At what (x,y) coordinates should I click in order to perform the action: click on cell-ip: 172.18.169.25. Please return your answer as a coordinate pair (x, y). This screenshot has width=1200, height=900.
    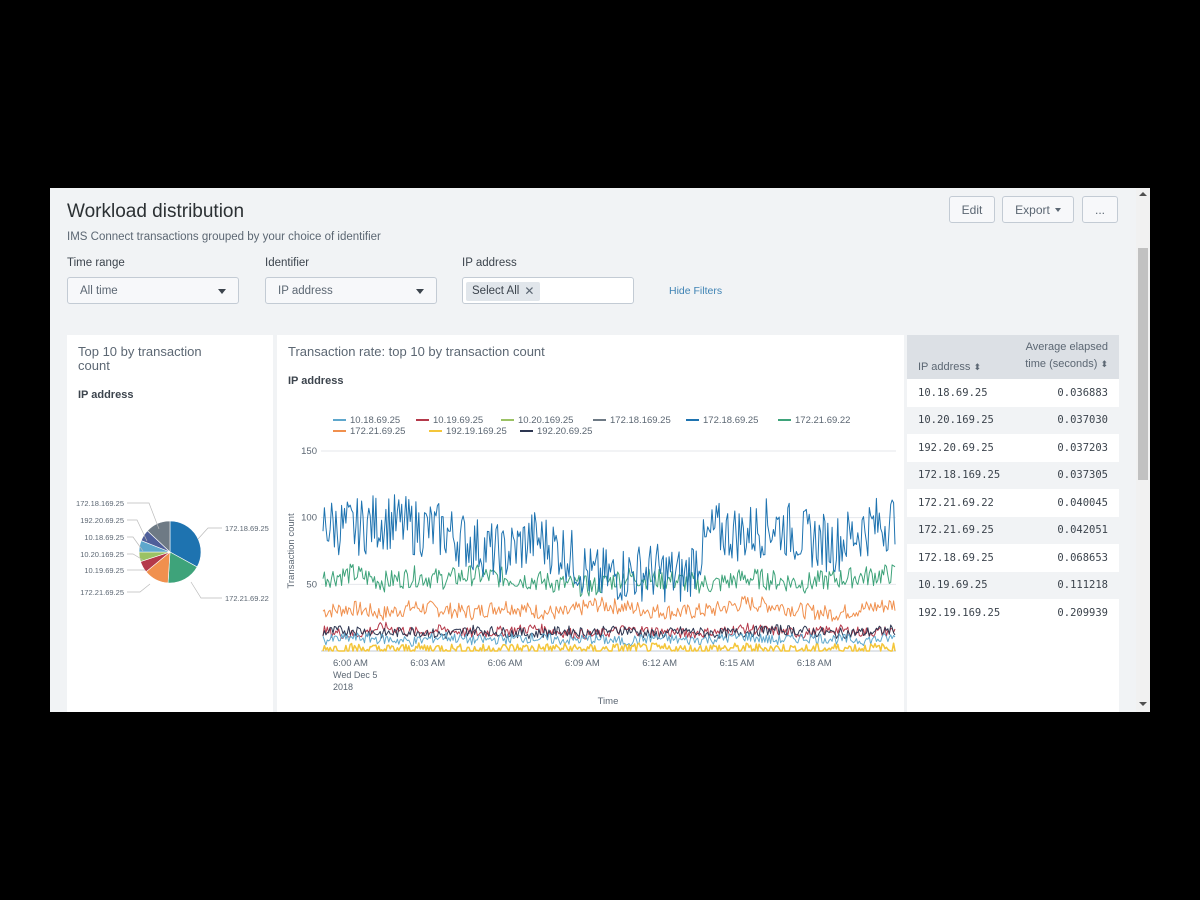
    Looking at the image, I should click on (960, 475).